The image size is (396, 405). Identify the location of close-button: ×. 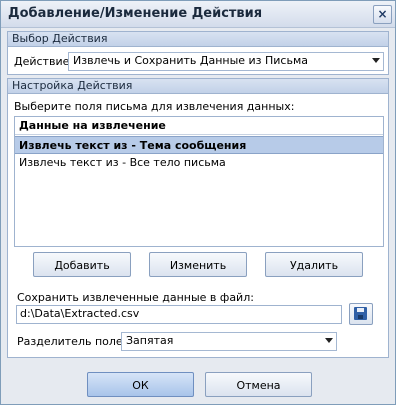
(382, 14).